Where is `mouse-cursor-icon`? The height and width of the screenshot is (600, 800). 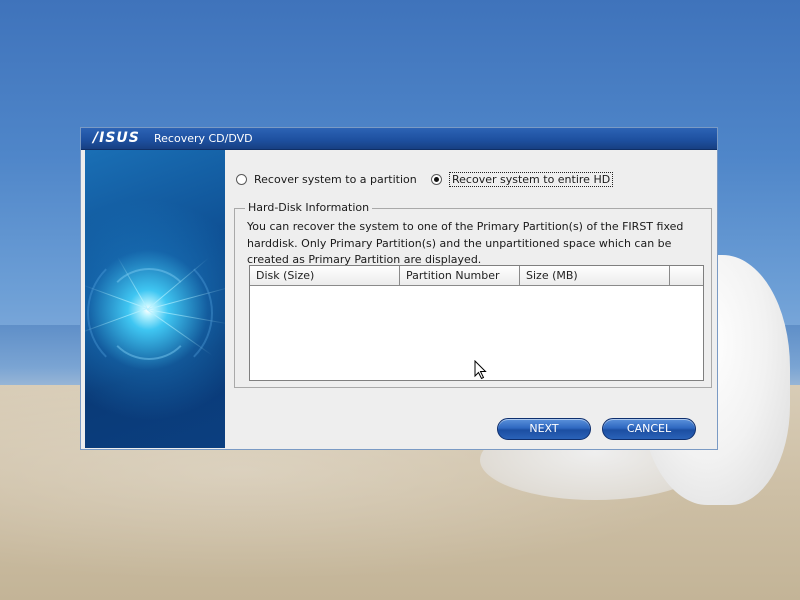 mouse-cursor-icon is located at coordinates (480, 370).